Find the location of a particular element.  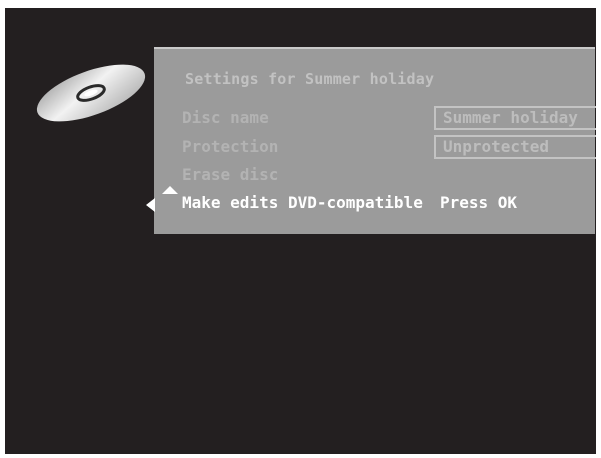

panel-title: Settings for Summer holiday is located at coordinates (310, 79).